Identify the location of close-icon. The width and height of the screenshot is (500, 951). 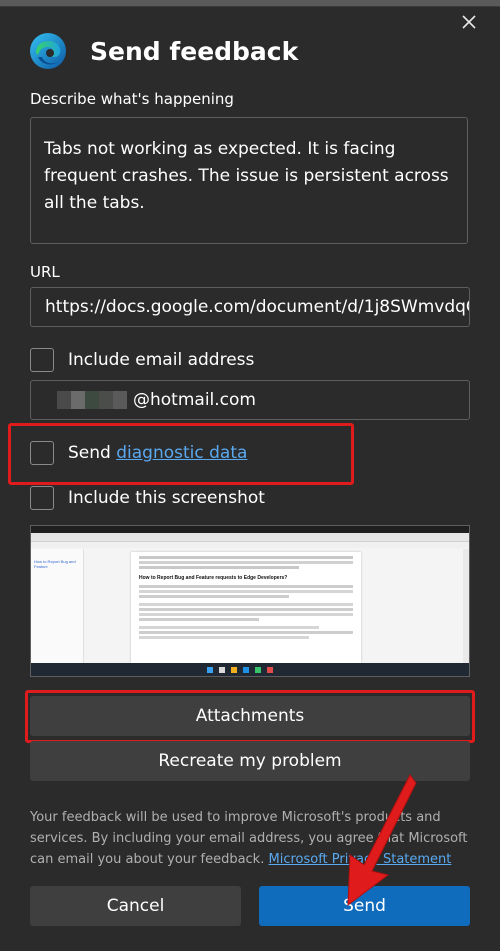
(469, 22).